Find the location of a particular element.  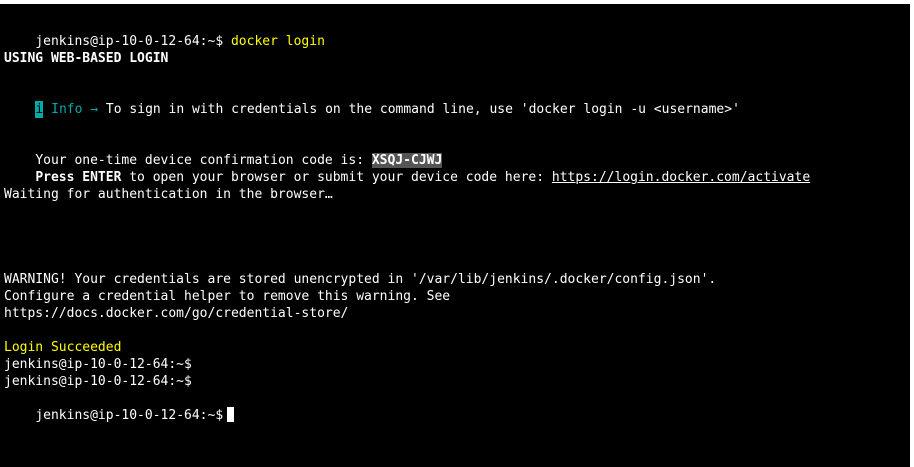

login-mode-heading: USING WEB-BASED LOGIN is located at coordinates (86, 58).